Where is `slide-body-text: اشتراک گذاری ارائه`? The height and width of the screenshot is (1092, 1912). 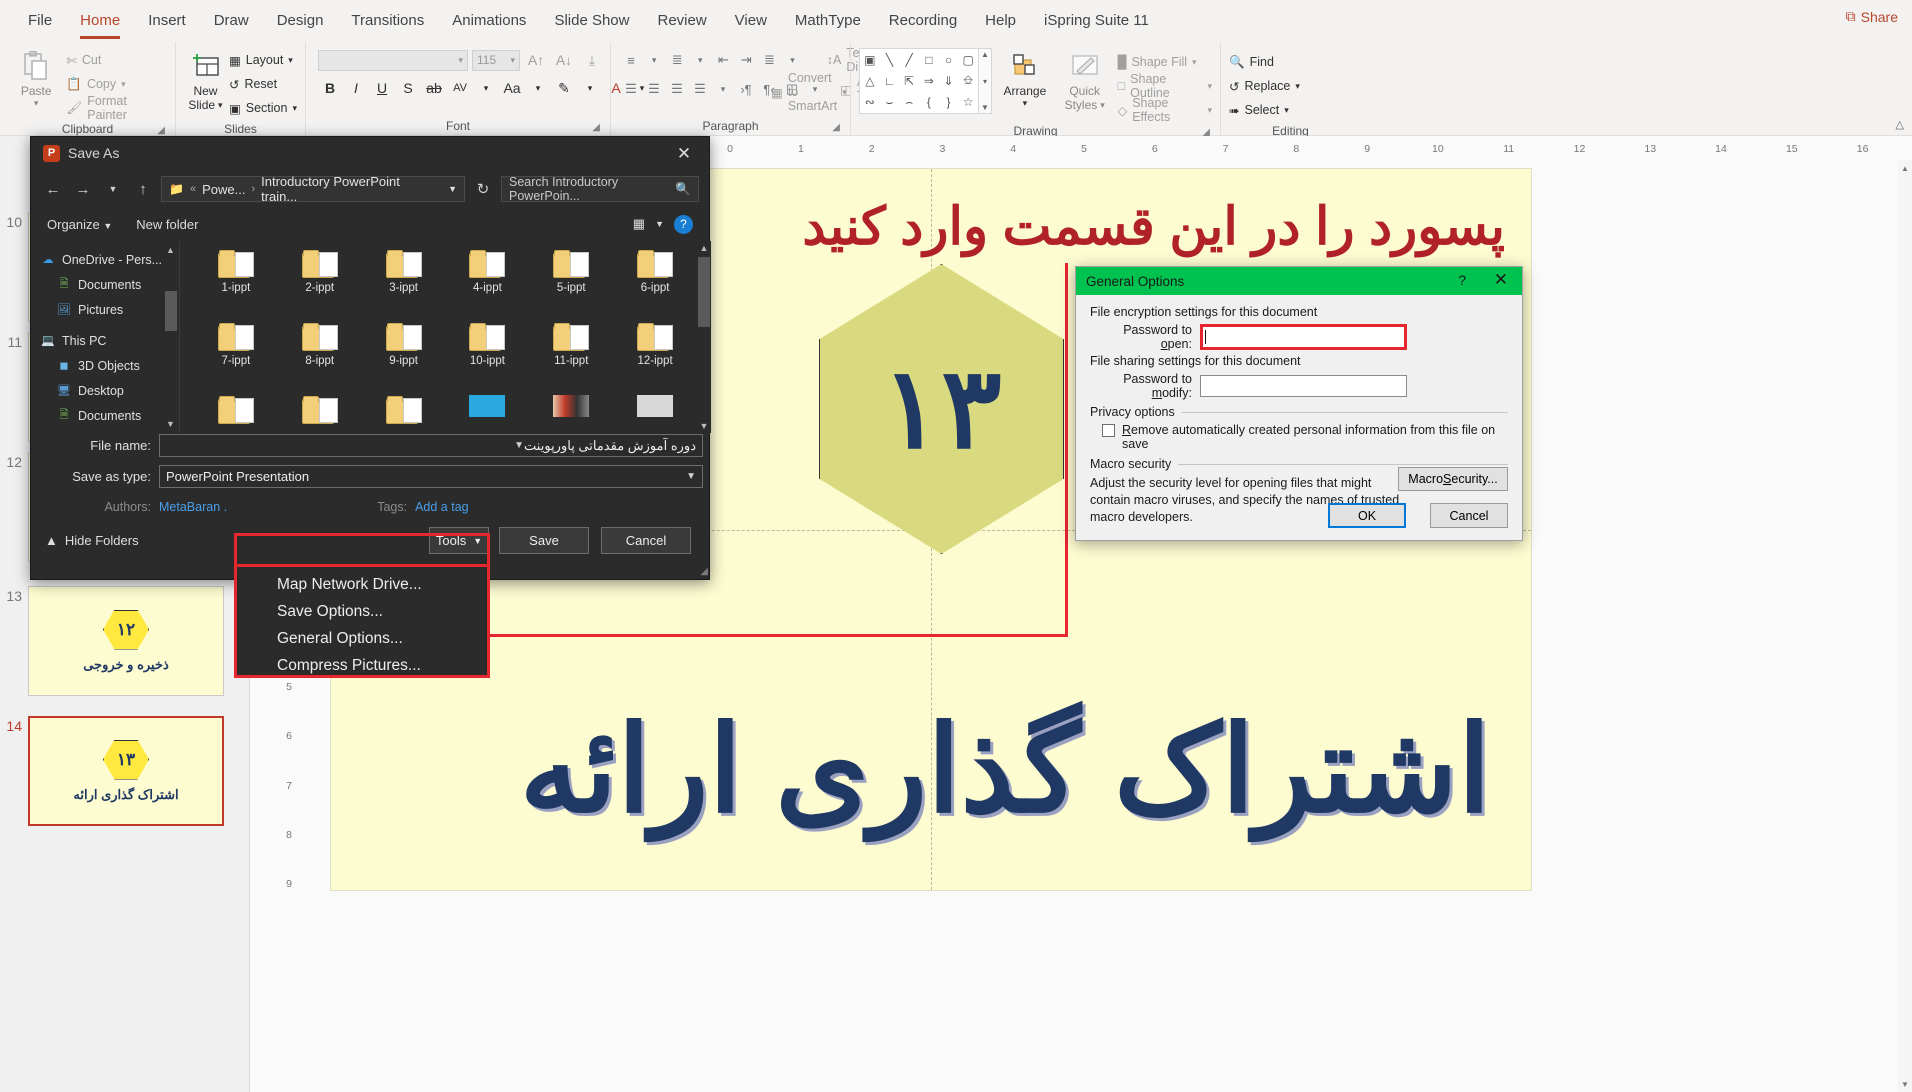 slide-body-text: اشتراک گذاری ارائه is located at coordinates (1005, 770).